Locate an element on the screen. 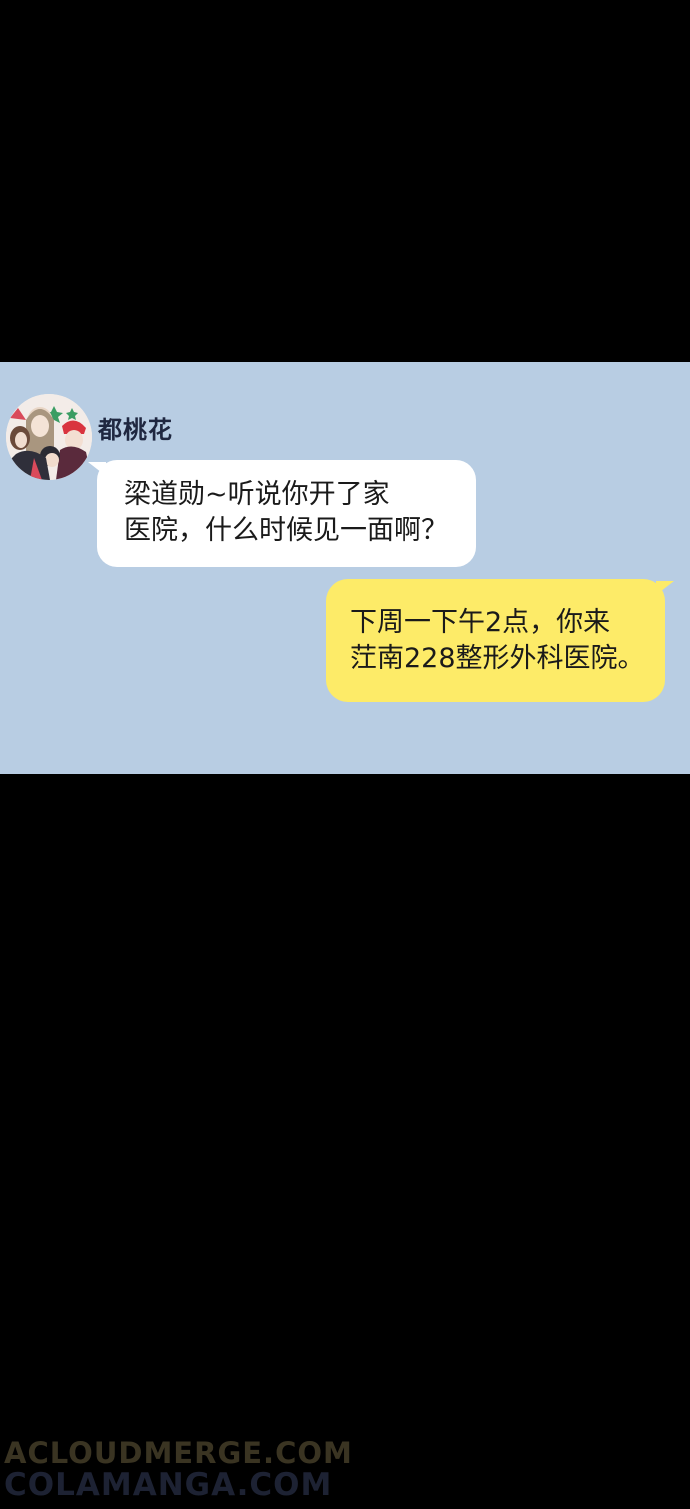 Image resolution: width=690 pixels, height=1509 pixels. watermark-line: ACLOUDMERGE.COM is located at coordinates (178, 1453).